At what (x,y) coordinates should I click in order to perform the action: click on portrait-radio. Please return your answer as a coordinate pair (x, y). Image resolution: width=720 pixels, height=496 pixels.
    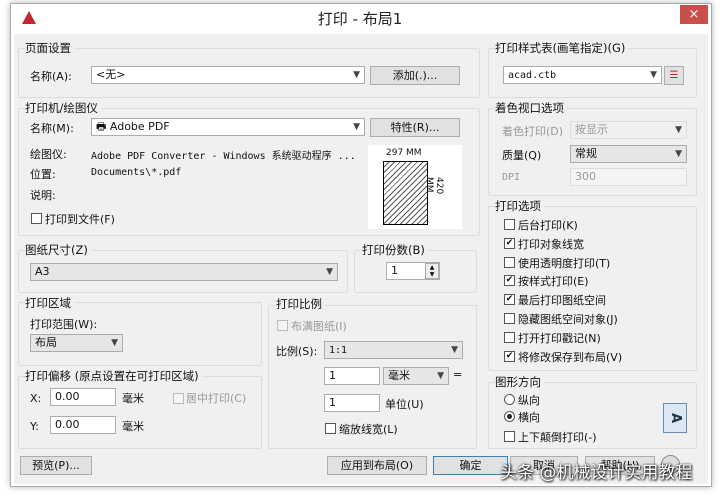
    Looking at the image, I should click on (509, 399).